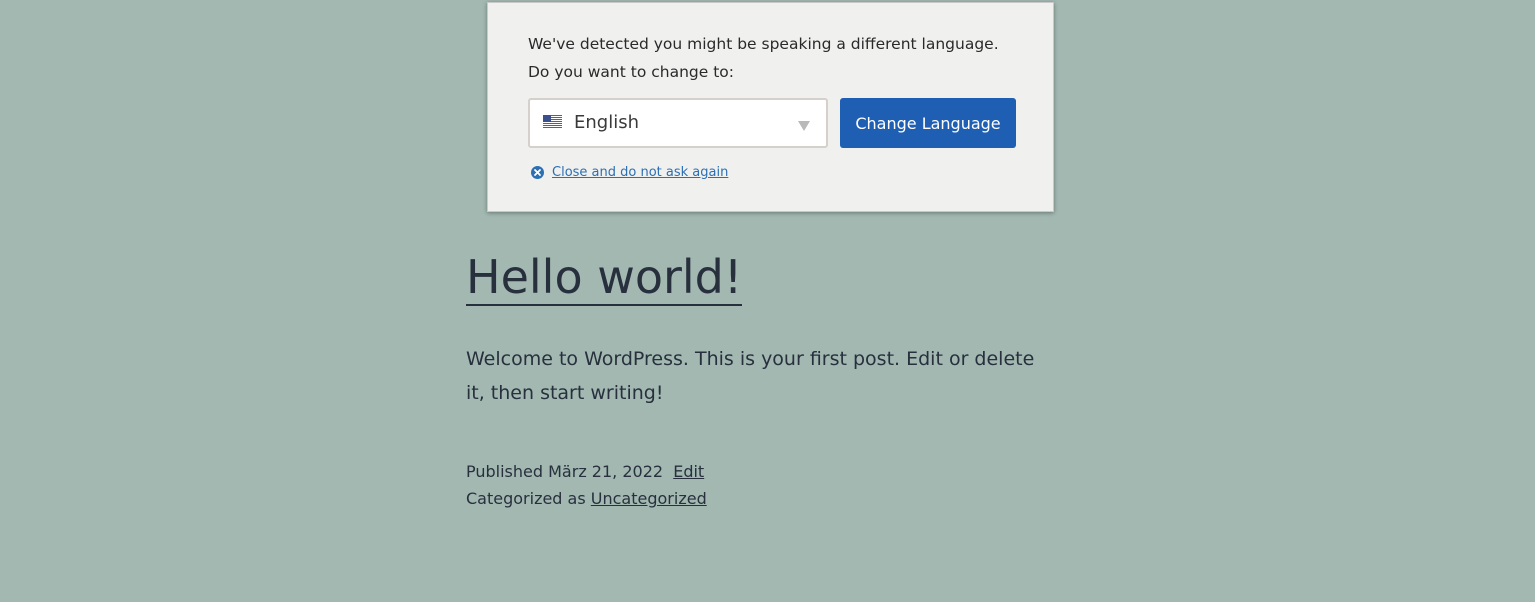 The image size is (1535, 602). Describe the element at coordinates (640, 172) in the screenshot. I see `close-link-label: Close and do not ask again` at that location.